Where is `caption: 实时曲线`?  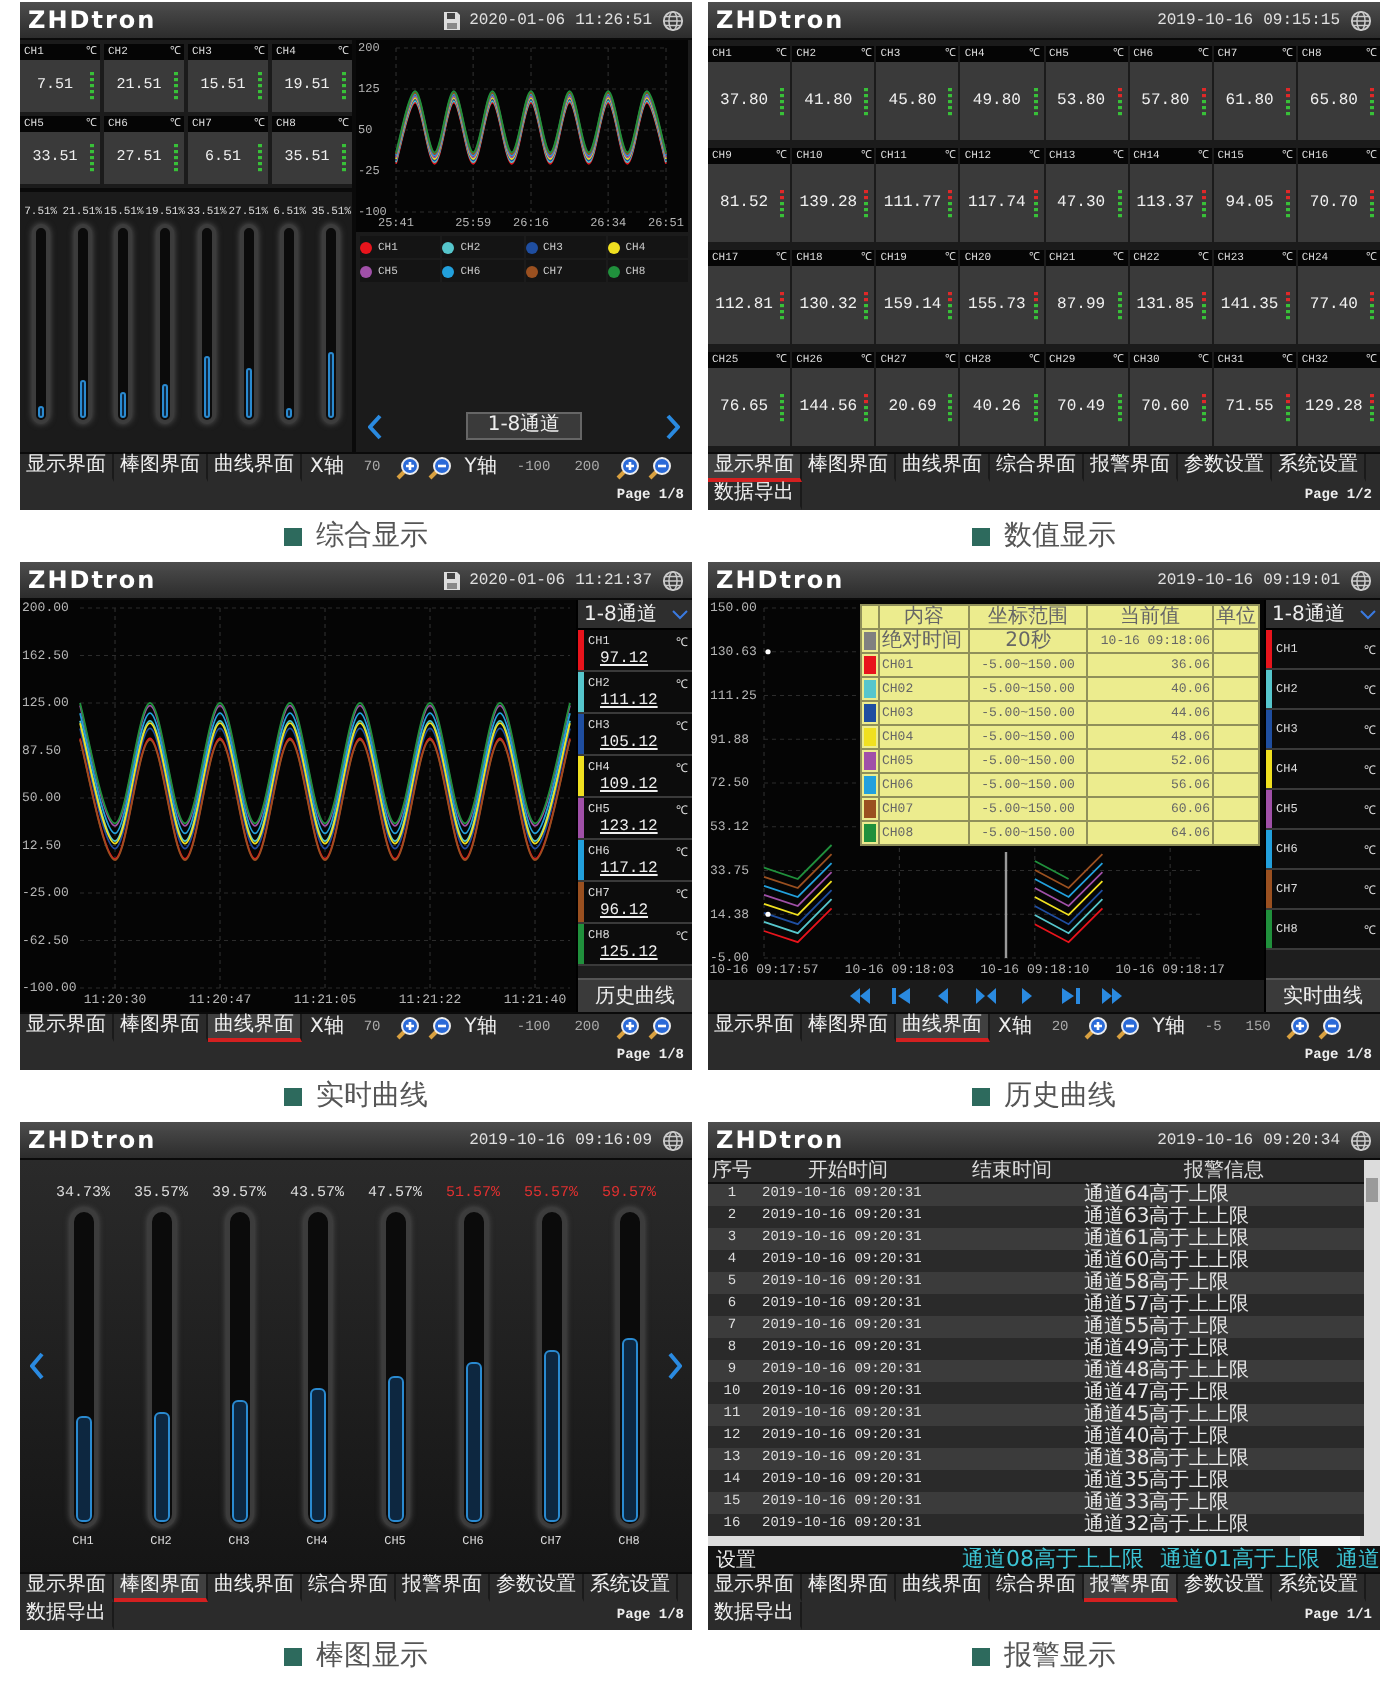
caption: 实时曲线 is located at coordinates (372, 1096).